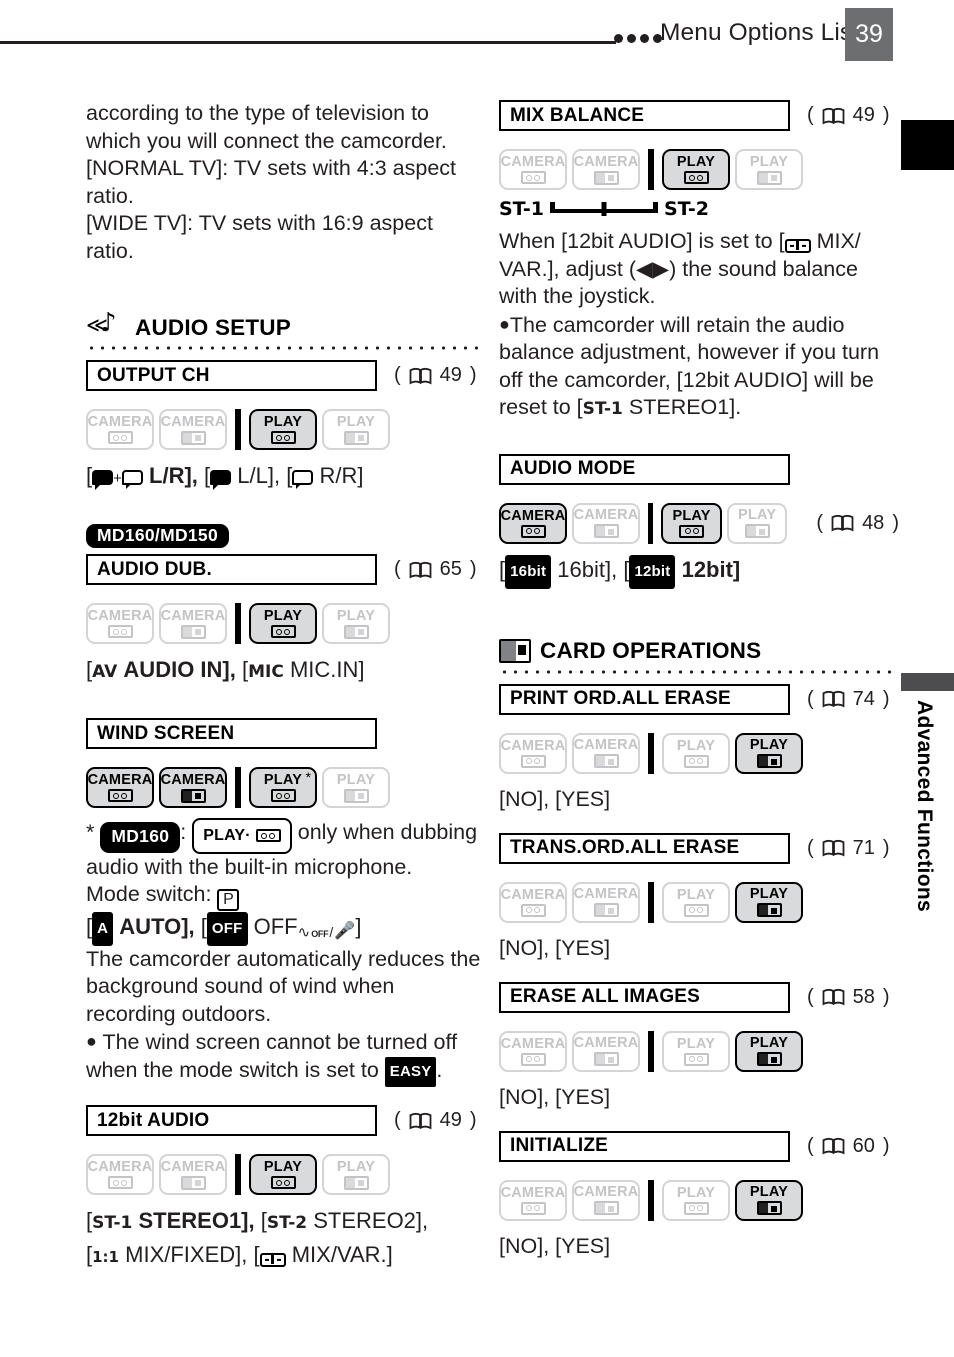 The height and width of the screenshot is (1357, 954). I want to click on st2-tag: ST-2, so click(287, 1223).